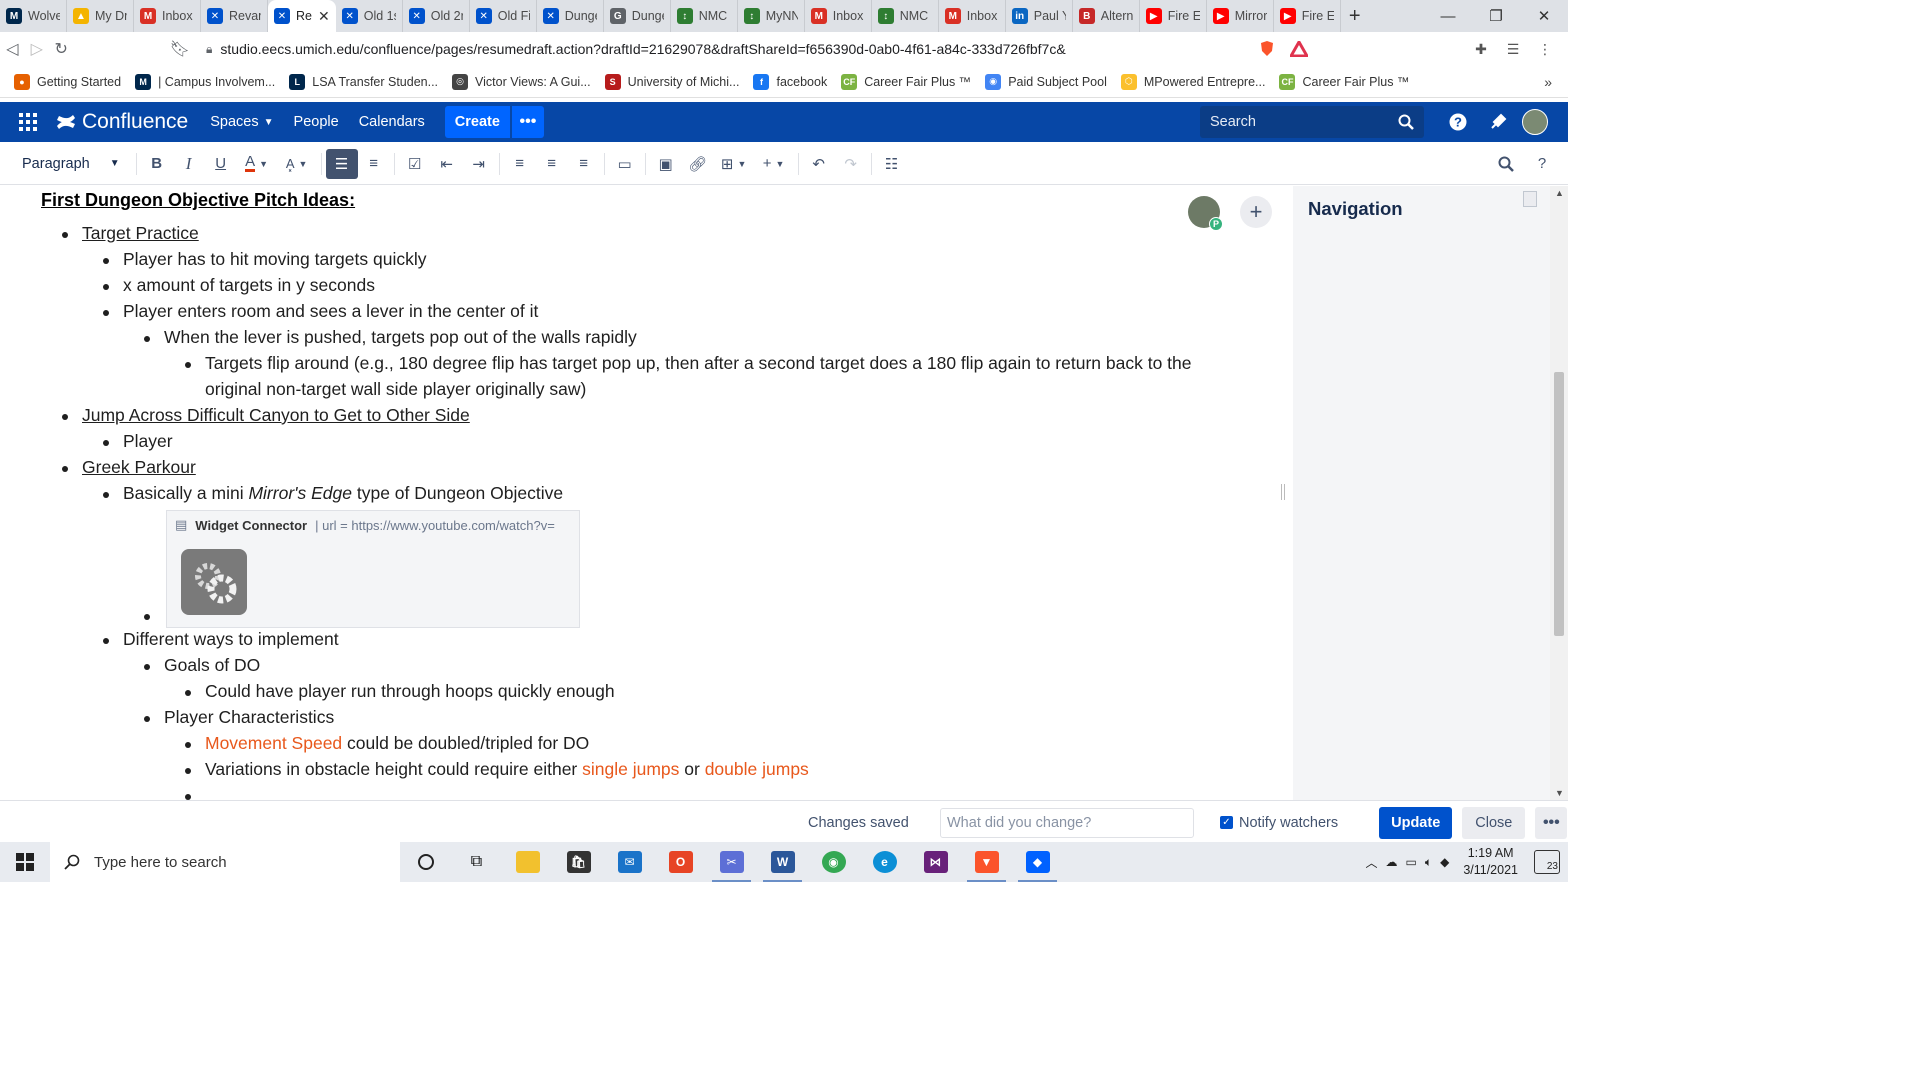 Image resolution: width=1920 pixels, height=1080 pixels. I want to click on brave-browser-icon: ▼, so click(986, 862).